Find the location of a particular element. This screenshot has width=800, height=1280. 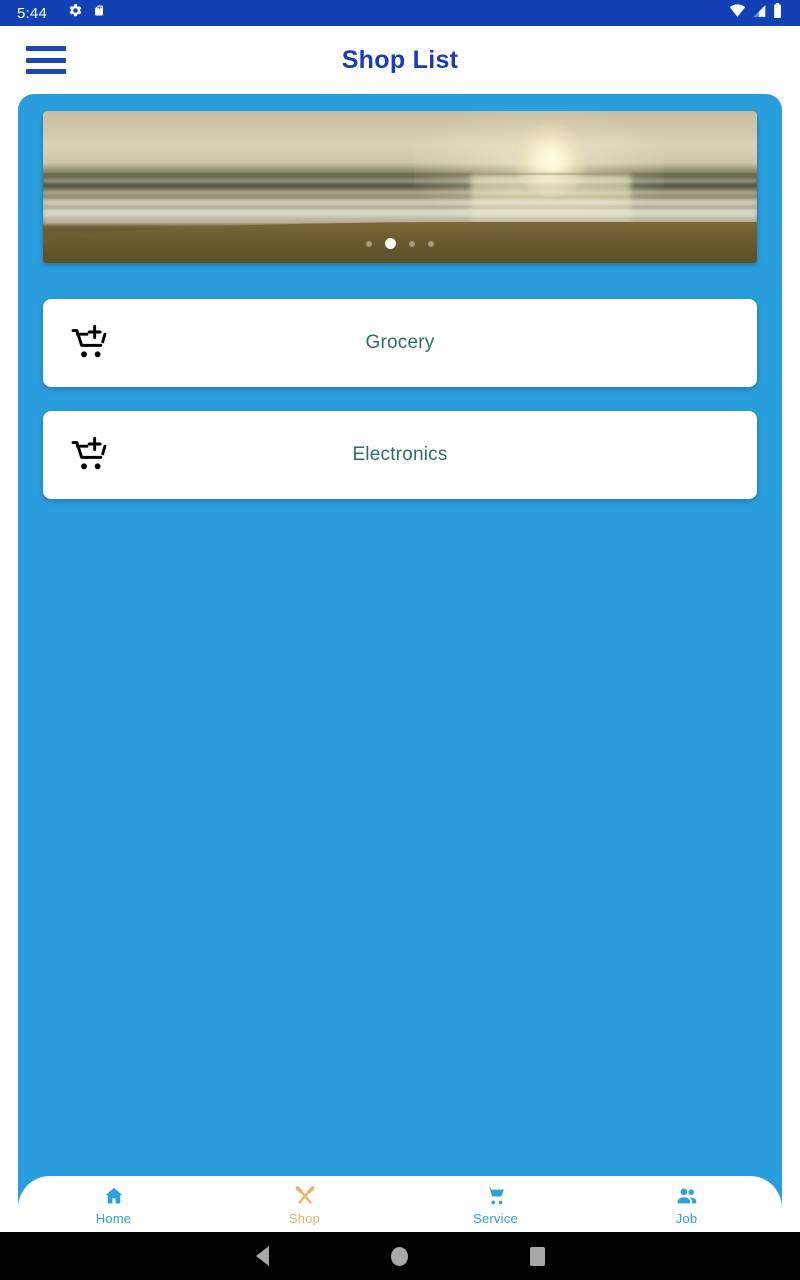

wifi-icon is located at coordinates (737, 13).